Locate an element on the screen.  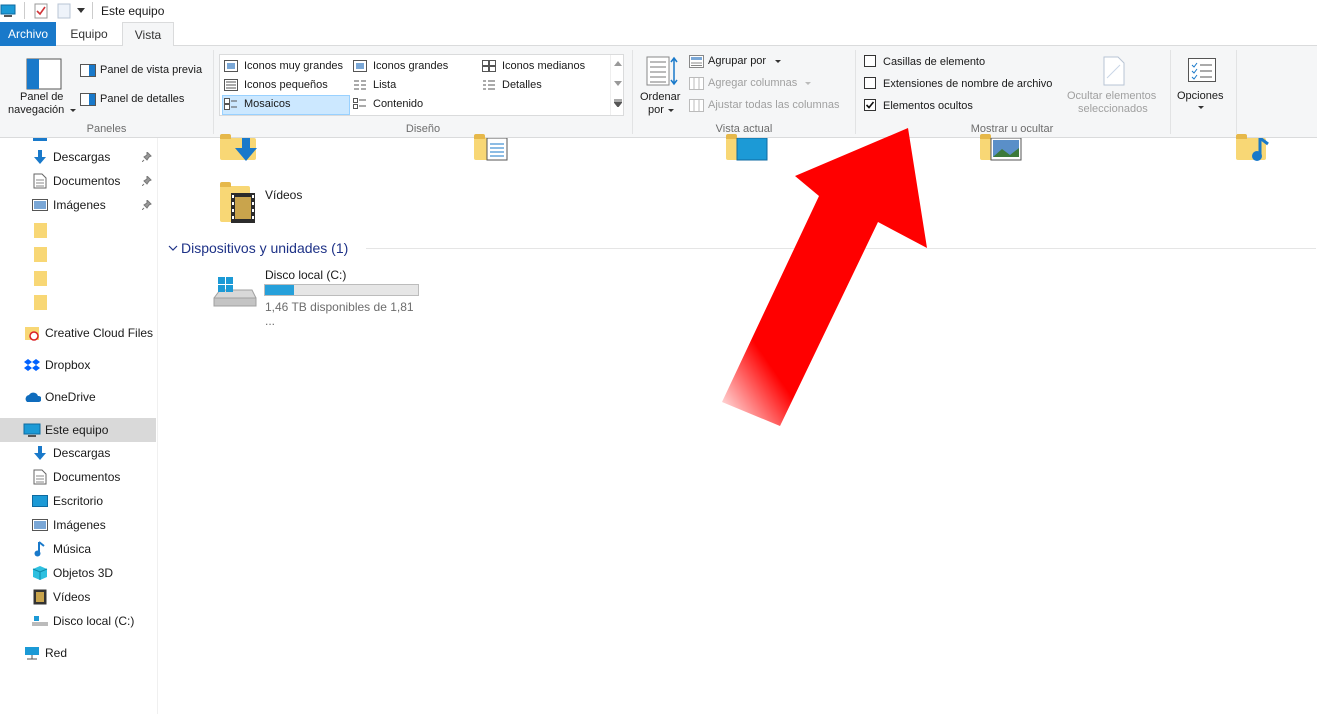
fit-all-columns-button: Ajustar todas las columnas is located at coordinates (769, 106).